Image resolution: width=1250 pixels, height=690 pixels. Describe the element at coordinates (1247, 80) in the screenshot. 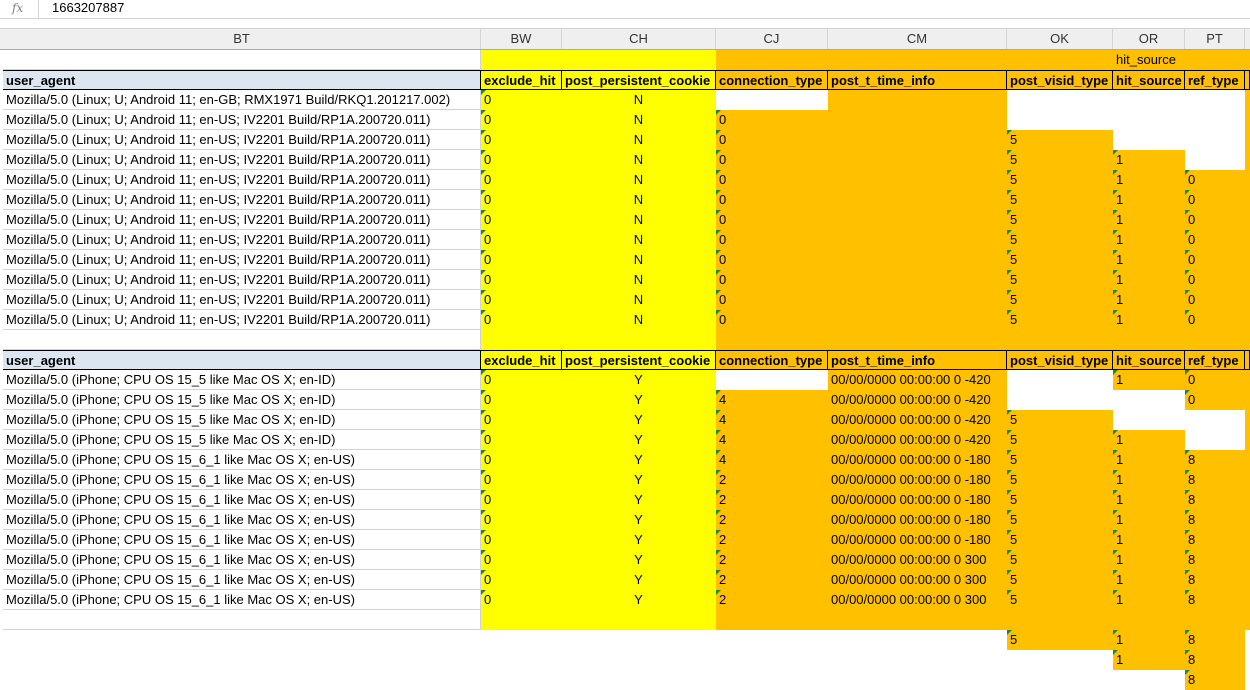

I see `header-overflow-cell` at that location.